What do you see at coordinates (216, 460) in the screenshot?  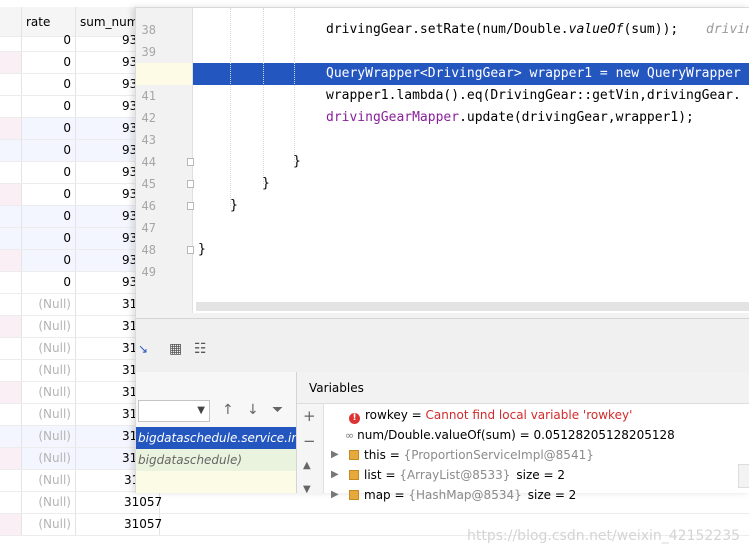 I see `frame-item: bigdataschedule)` at bounding box center [216, 460].